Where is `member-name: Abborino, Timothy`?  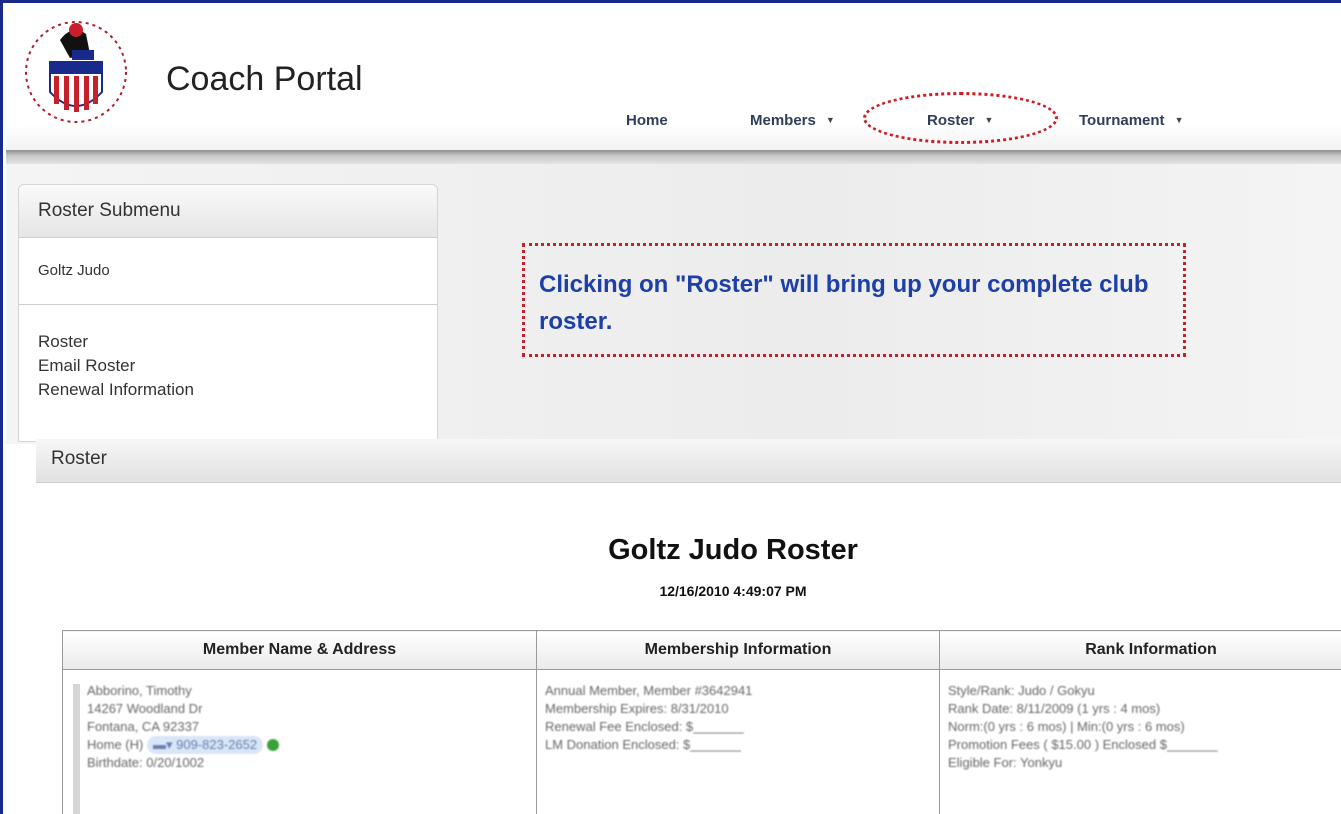
member-name: Abborino, Timothy is located at coordinates (139, 690).